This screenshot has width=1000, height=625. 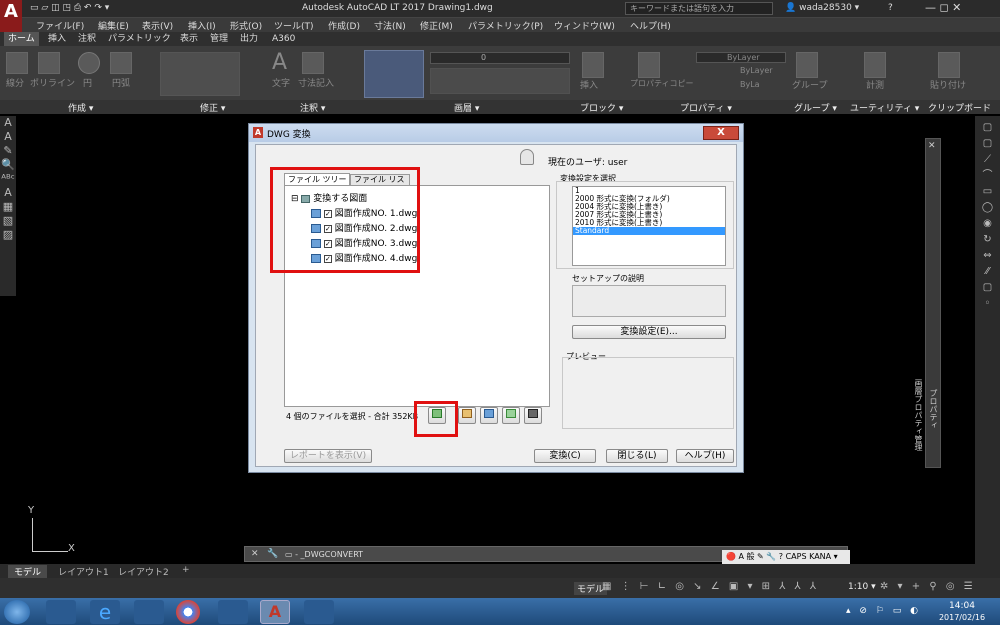 What do you see at coordinates (275, 612) in the screenshot?
I see `autocad-taskbar-icon: A` at bounding box center [275, 612].